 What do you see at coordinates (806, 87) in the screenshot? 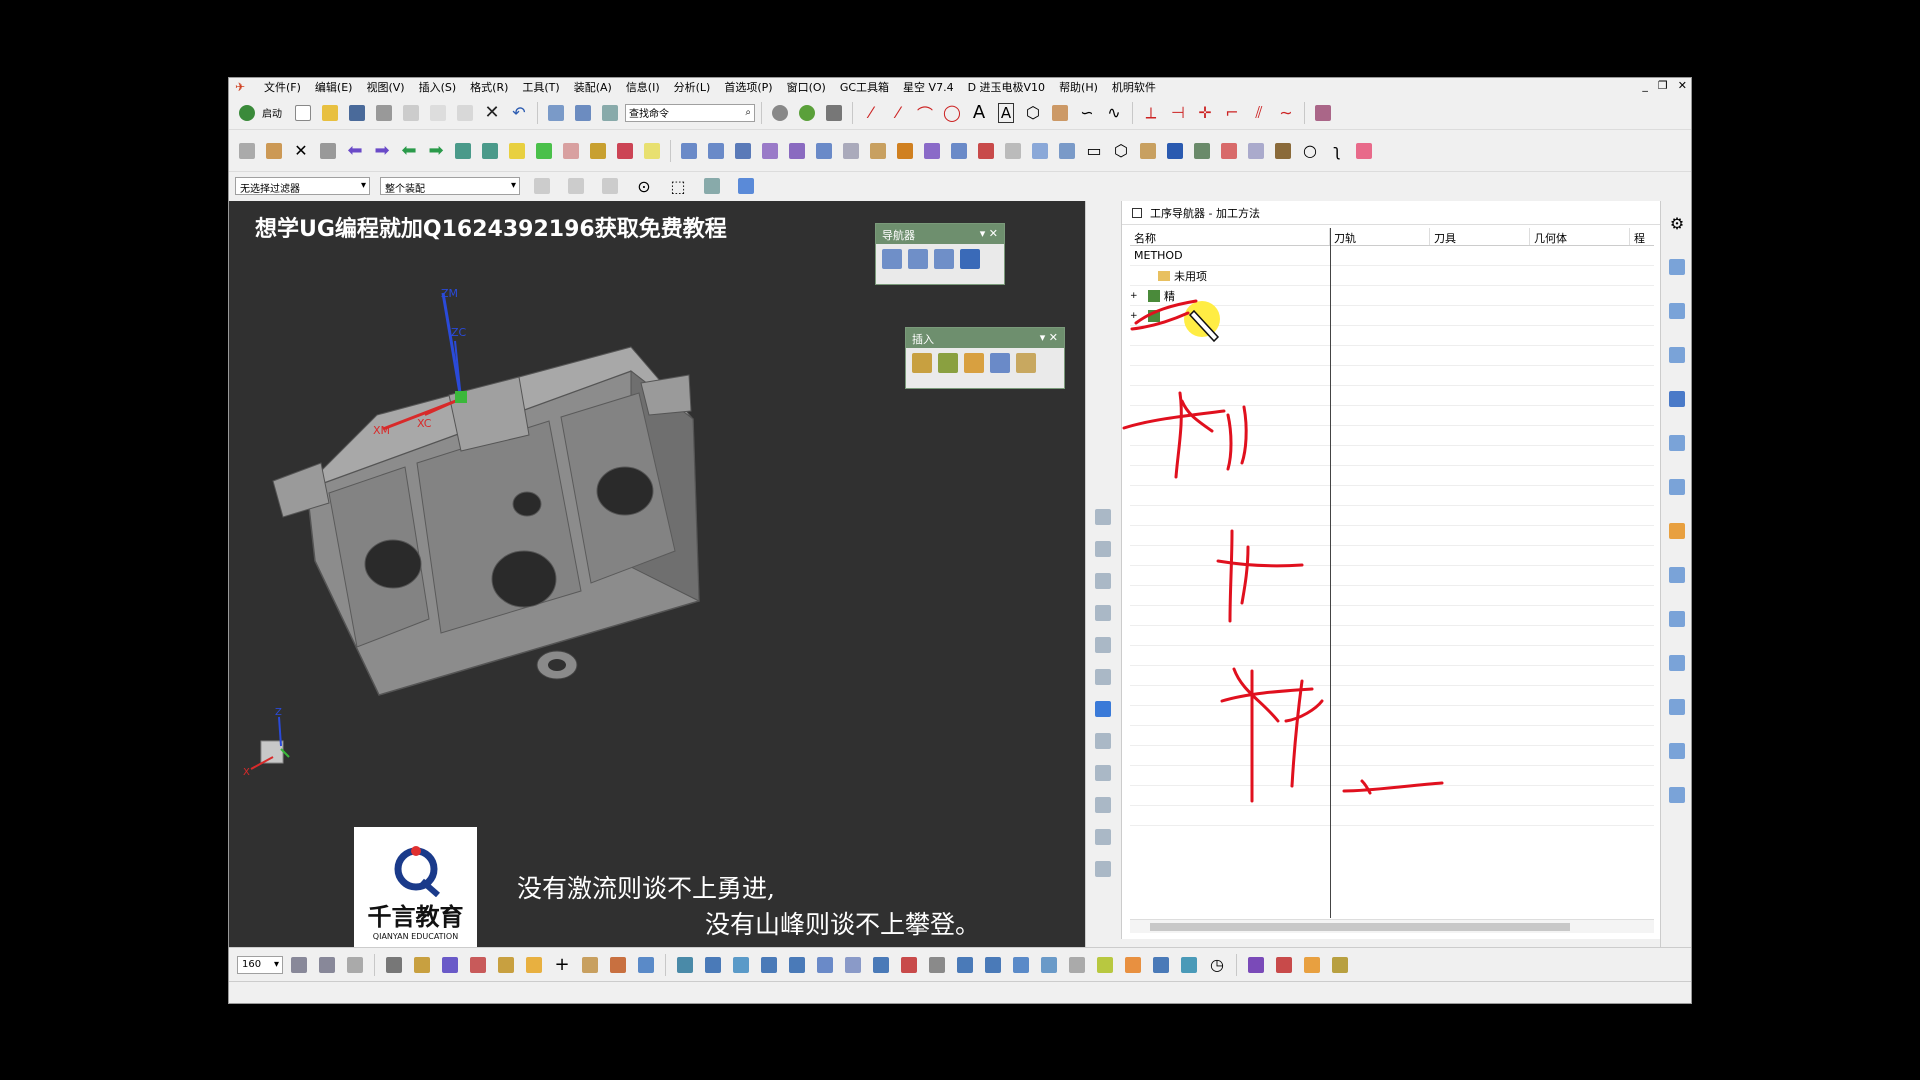
I see `menu-window: 窗口(O)` at bounding box center [806, 87].